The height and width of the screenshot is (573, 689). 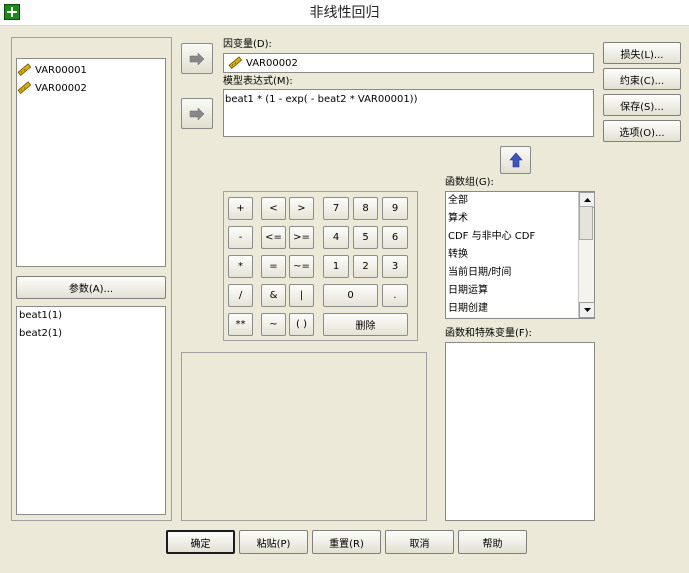 I want to click on help-button: 帮助, so click(x=492, y=542).